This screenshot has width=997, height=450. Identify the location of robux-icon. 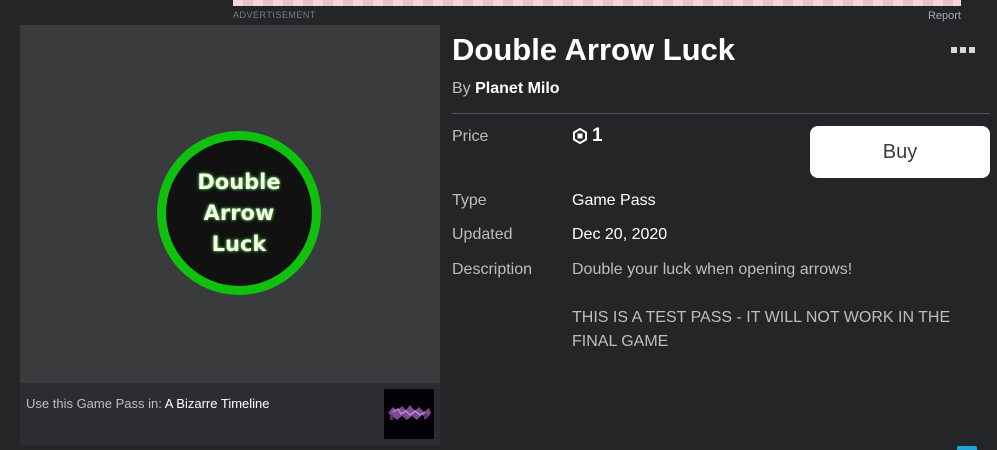
(580, 136).